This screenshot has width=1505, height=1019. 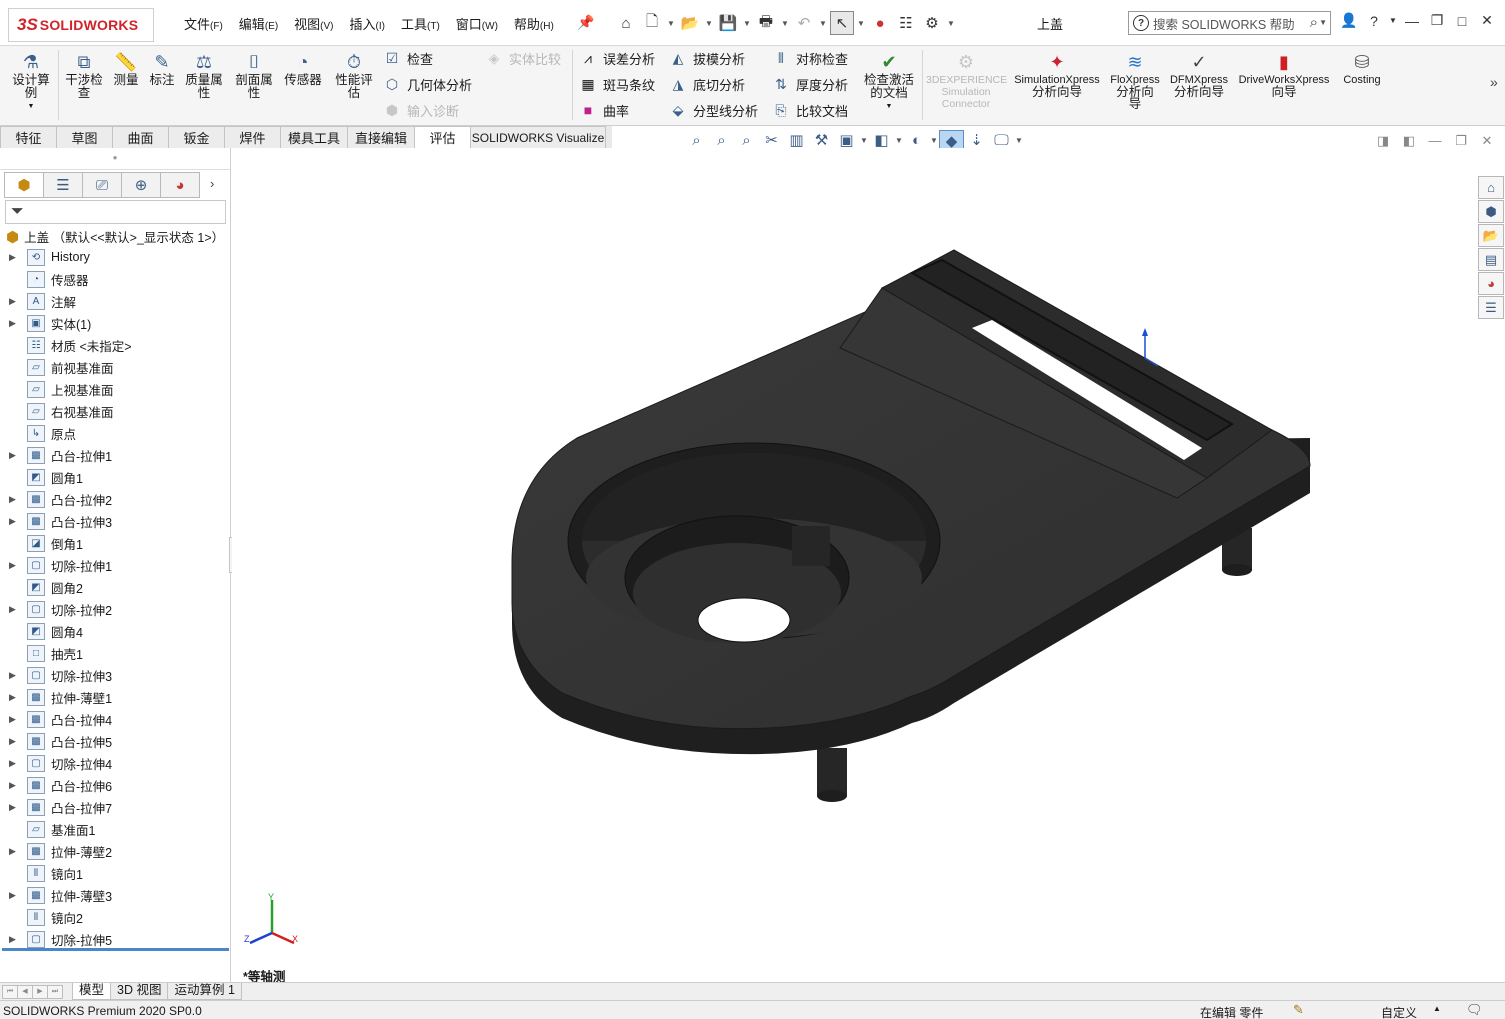 I want to click on open-icon: 📂, so click(x=690, y=23).